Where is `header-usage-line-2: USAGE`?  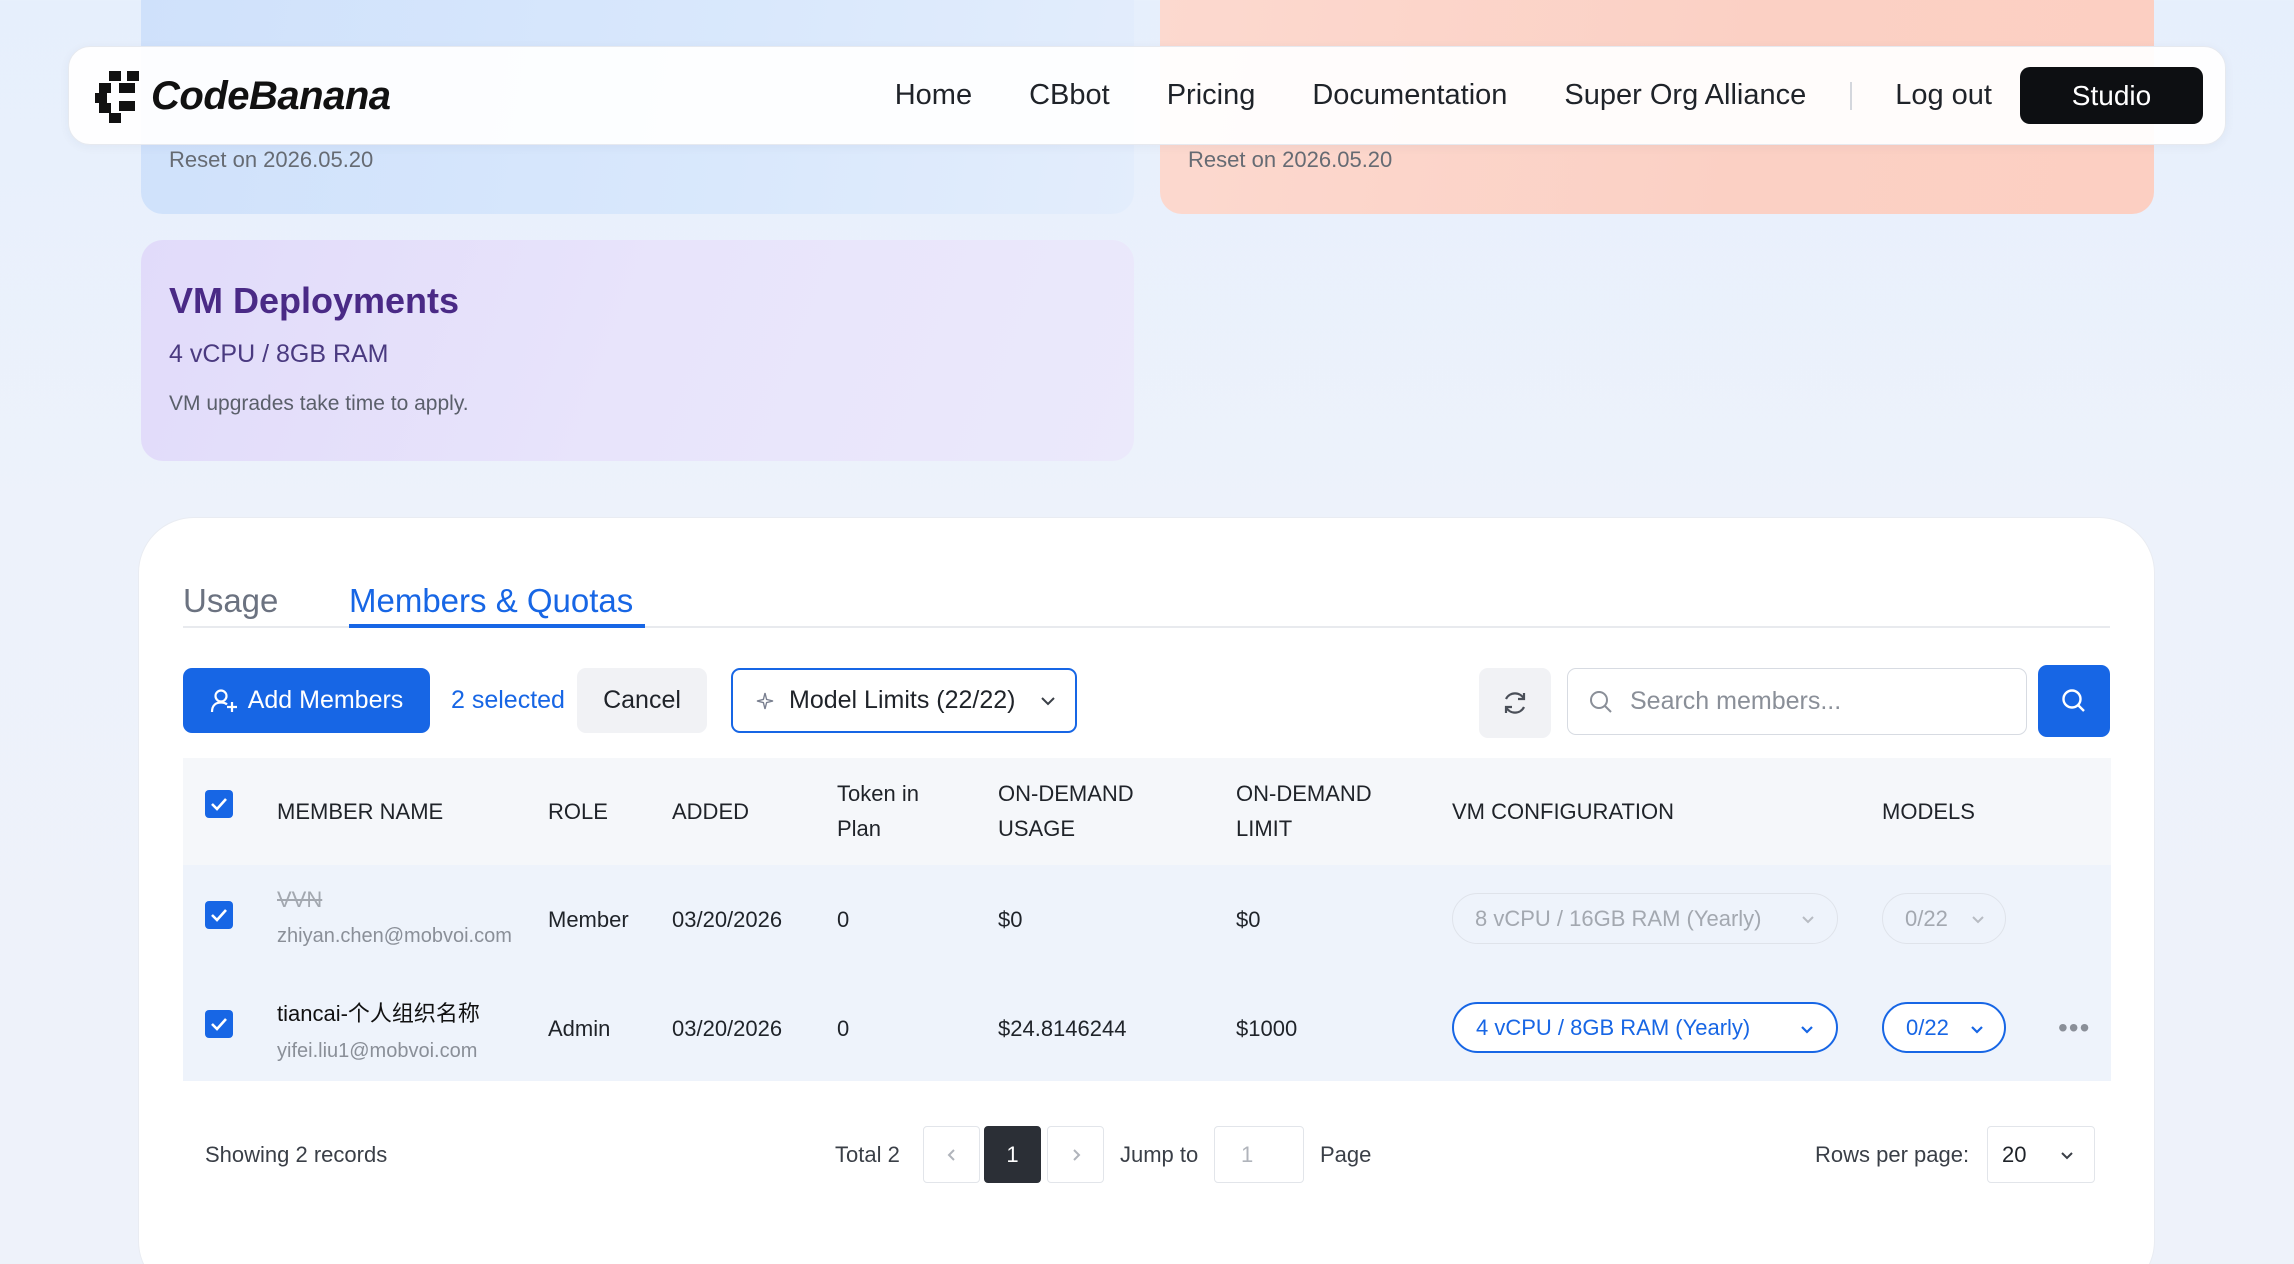 header-usage-line-2: USAGE is located at coordinates (1037, 828).